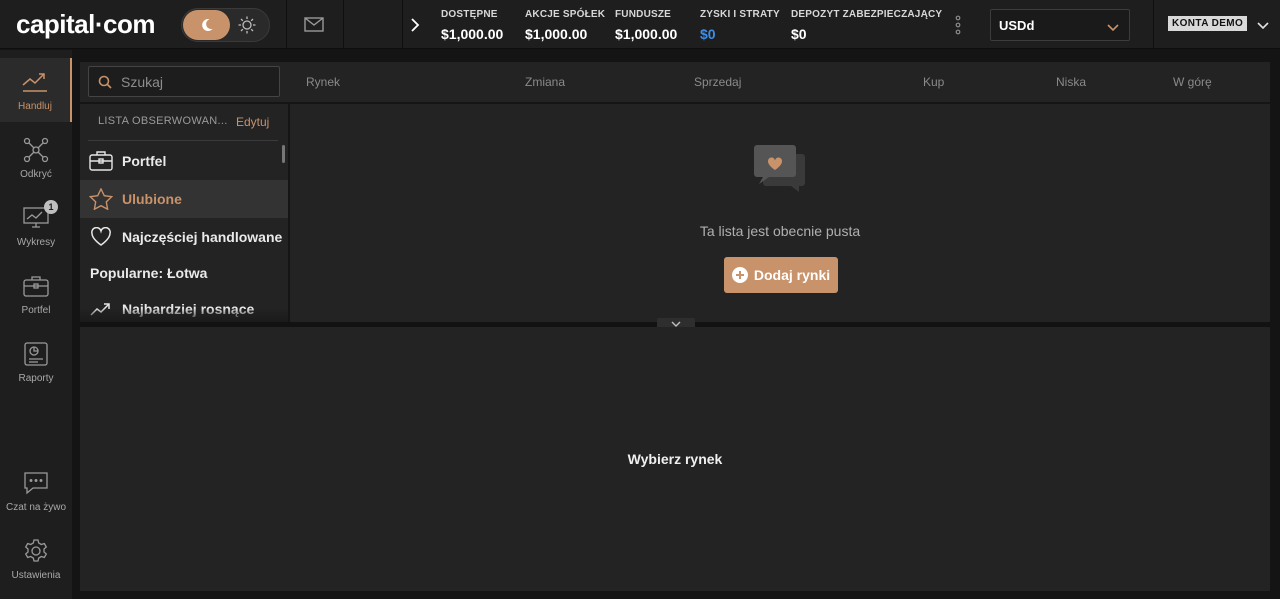  Describe the element at coordinates (283, 154) in the screenshot. I see `watchlist-scrollbar` at that location.